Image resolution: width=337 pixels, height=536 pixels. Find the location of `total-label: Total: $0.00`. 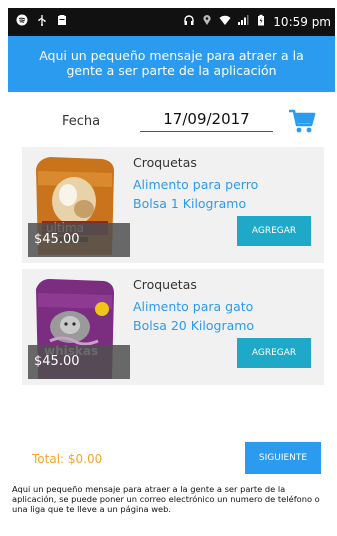

total-label: Total: $0.00 is located at coordinates (67, 459).